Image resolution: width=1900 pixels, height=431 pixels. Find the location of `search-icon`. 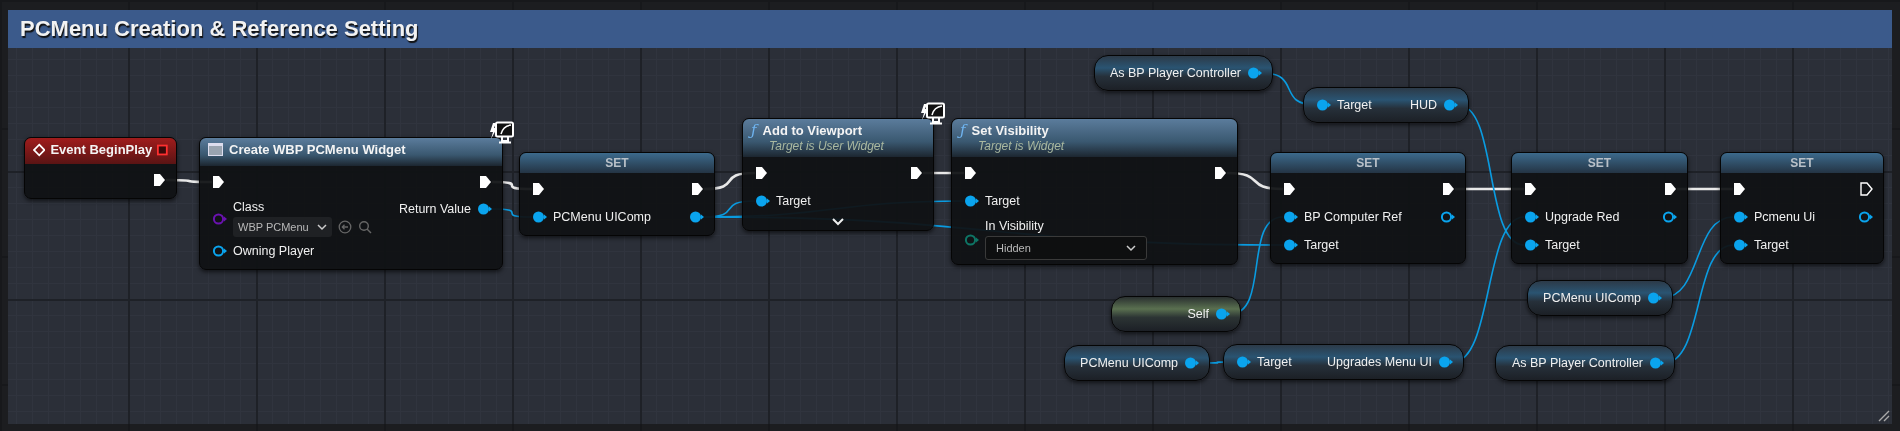

search-icon is located at coordinates (364, 227).